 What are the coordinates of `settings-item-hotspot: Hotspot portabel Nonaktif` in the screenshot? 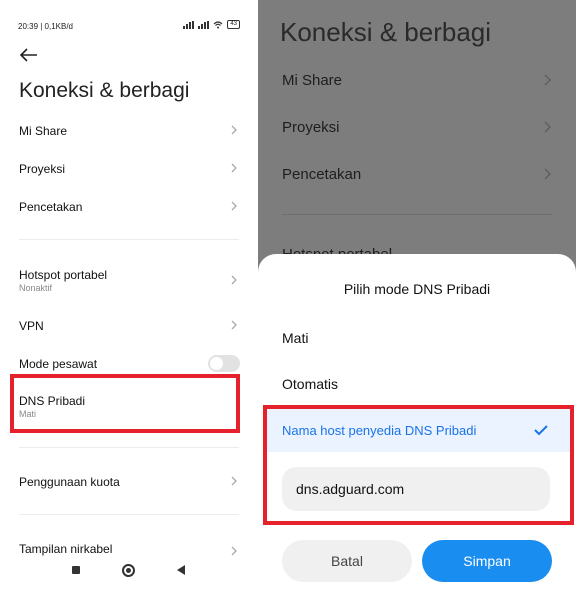 It's located at (129, 279).